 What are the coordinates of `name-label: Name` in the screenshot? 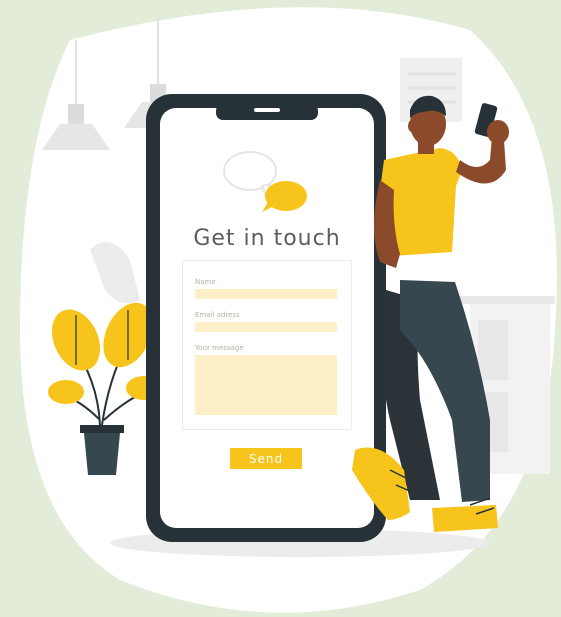 It's located at (205, 282).